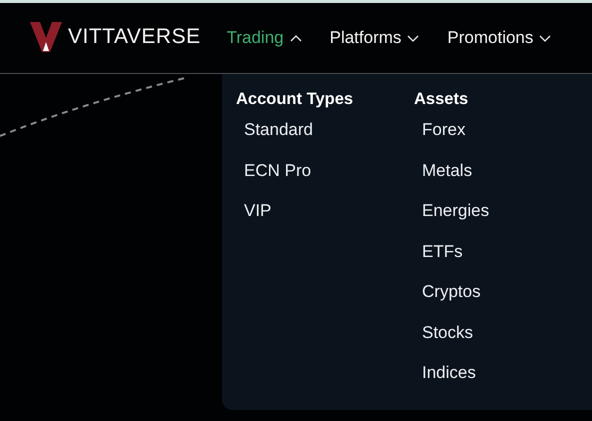 The height and width of the screenshot is (421, 592). I want to click on nav-menu-item: Platforms, so click(375, 38).